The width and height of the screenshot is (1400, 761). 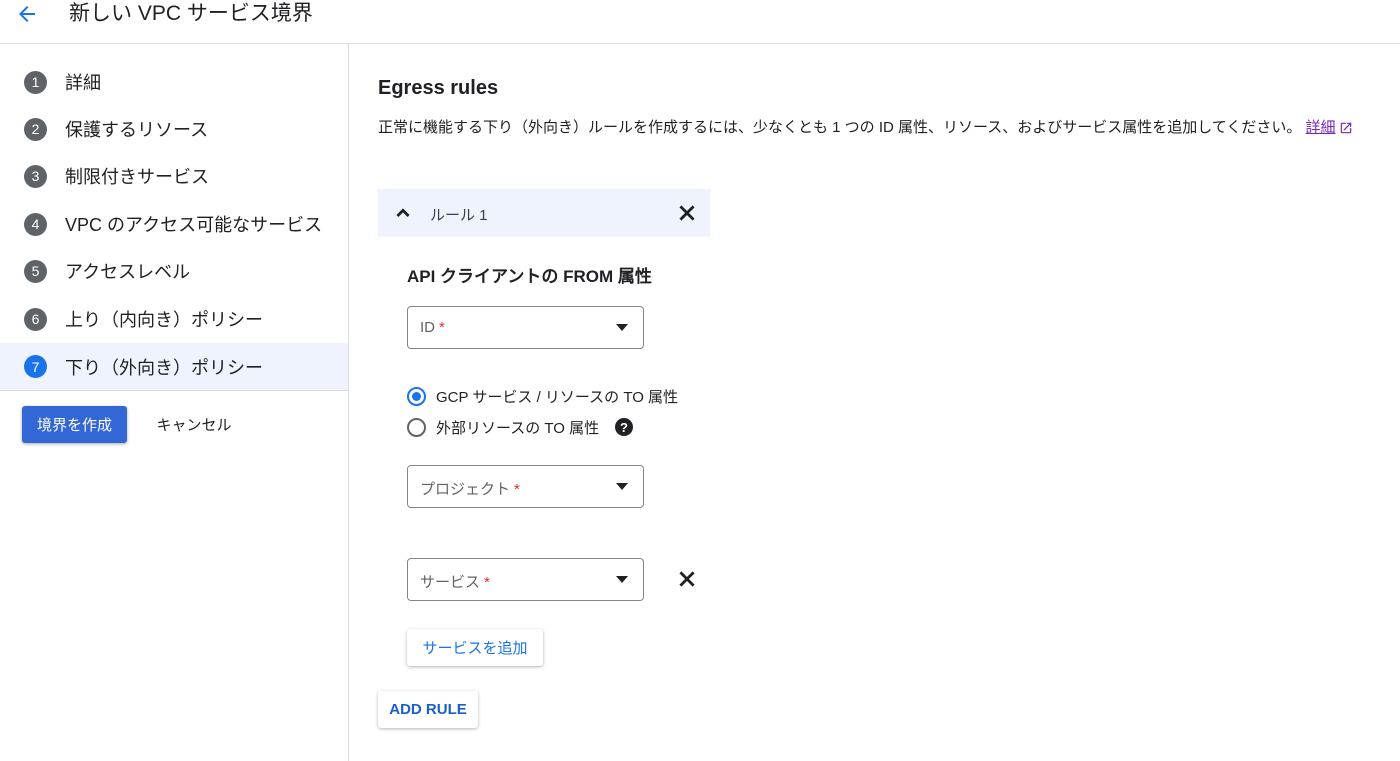 I want to click on step-number: 4, so click(x=35, y=224).